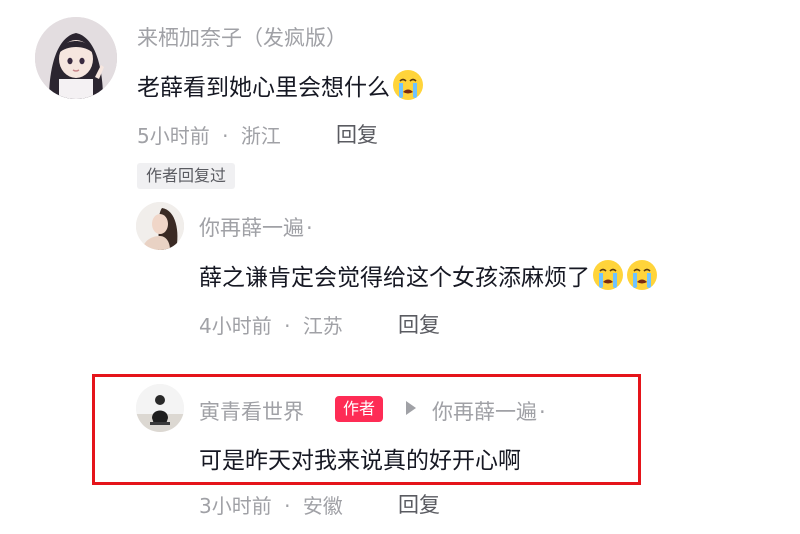  Describe the element at coordinates (260, 136) in the screenshot. I see `comment-location: 浙江` at that location.